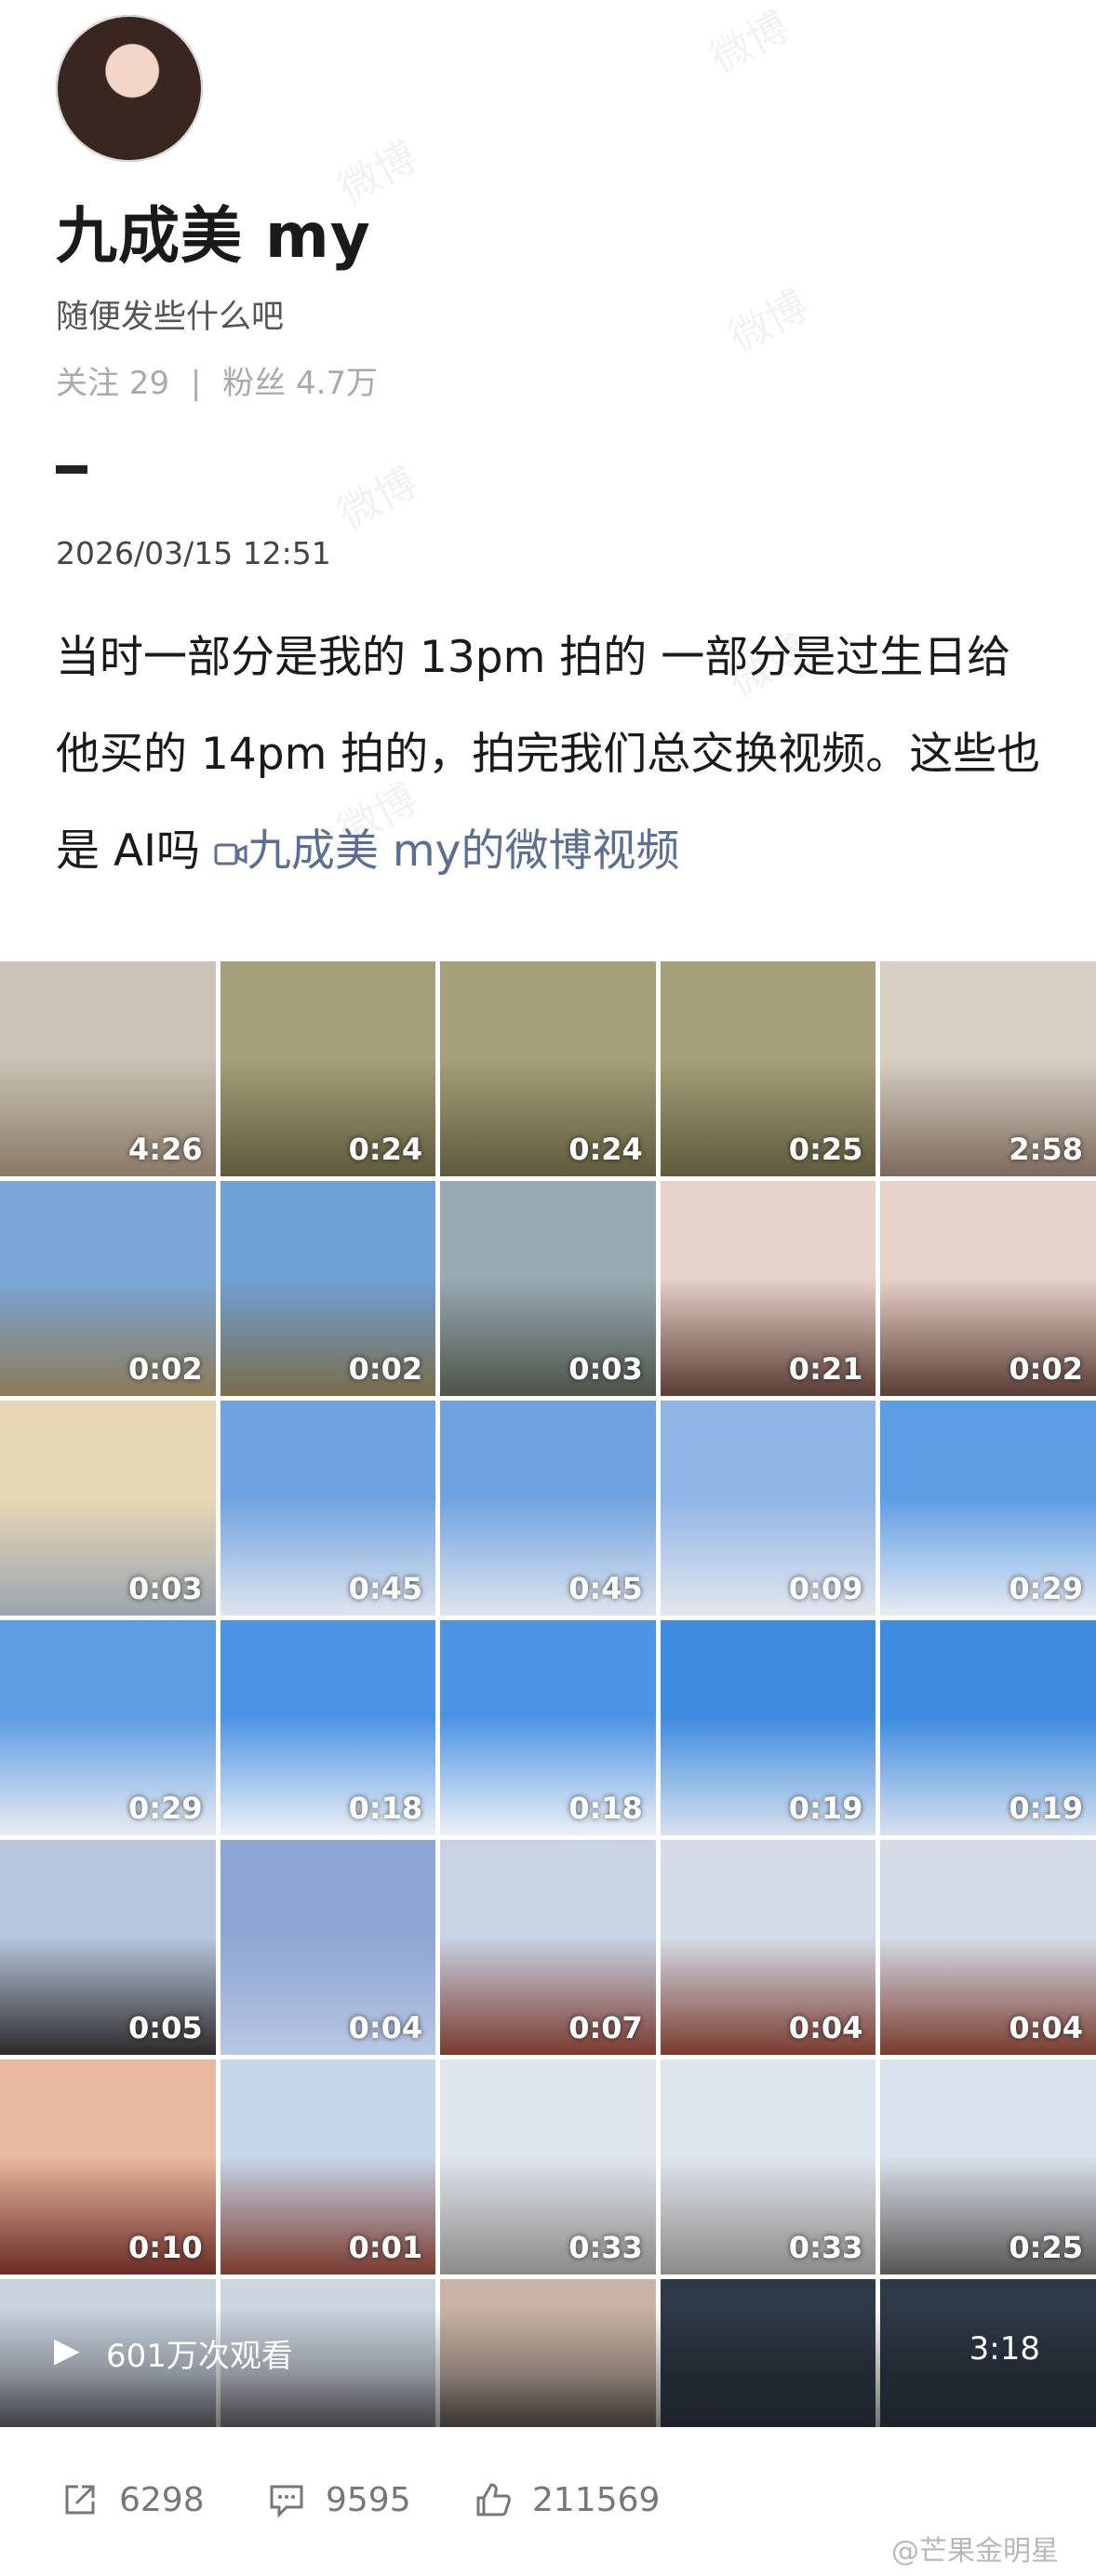  Describe the element at coordinates (199, 2356) in the screenshot. I see `view-count: 601万次观看` at that location.